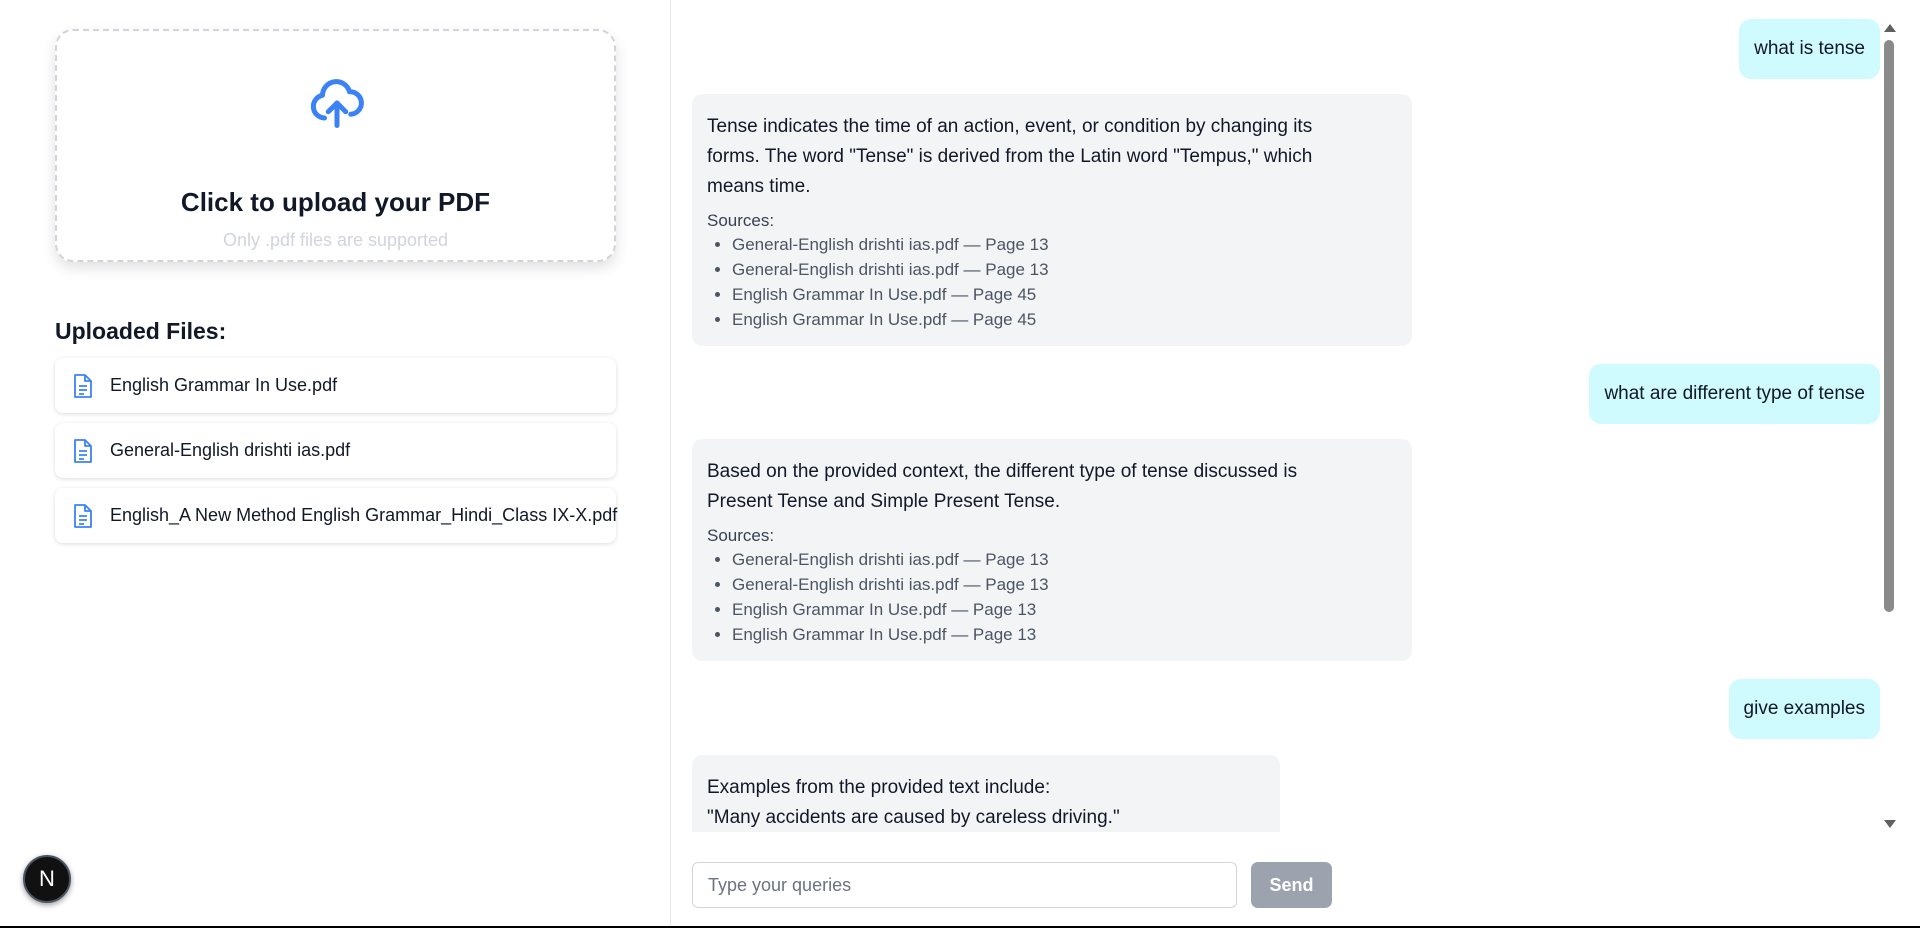  What do you see at coordinates (1734, 394) in the screenshot?
I see `user-message: what are different type of tense` at bounding box center [1734, 394].